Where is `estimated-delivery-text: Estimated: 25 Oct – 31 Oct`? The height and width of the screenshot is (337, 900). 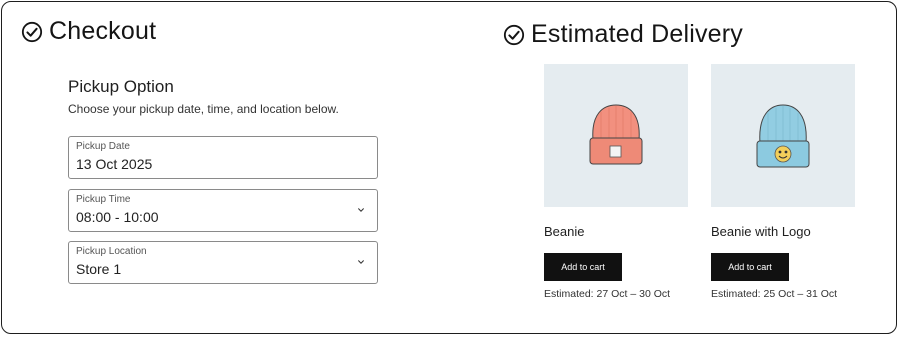
estimated-delivery-text: Estimated: 25 Oct – 31 Oct is located at coordinates (774, 294).